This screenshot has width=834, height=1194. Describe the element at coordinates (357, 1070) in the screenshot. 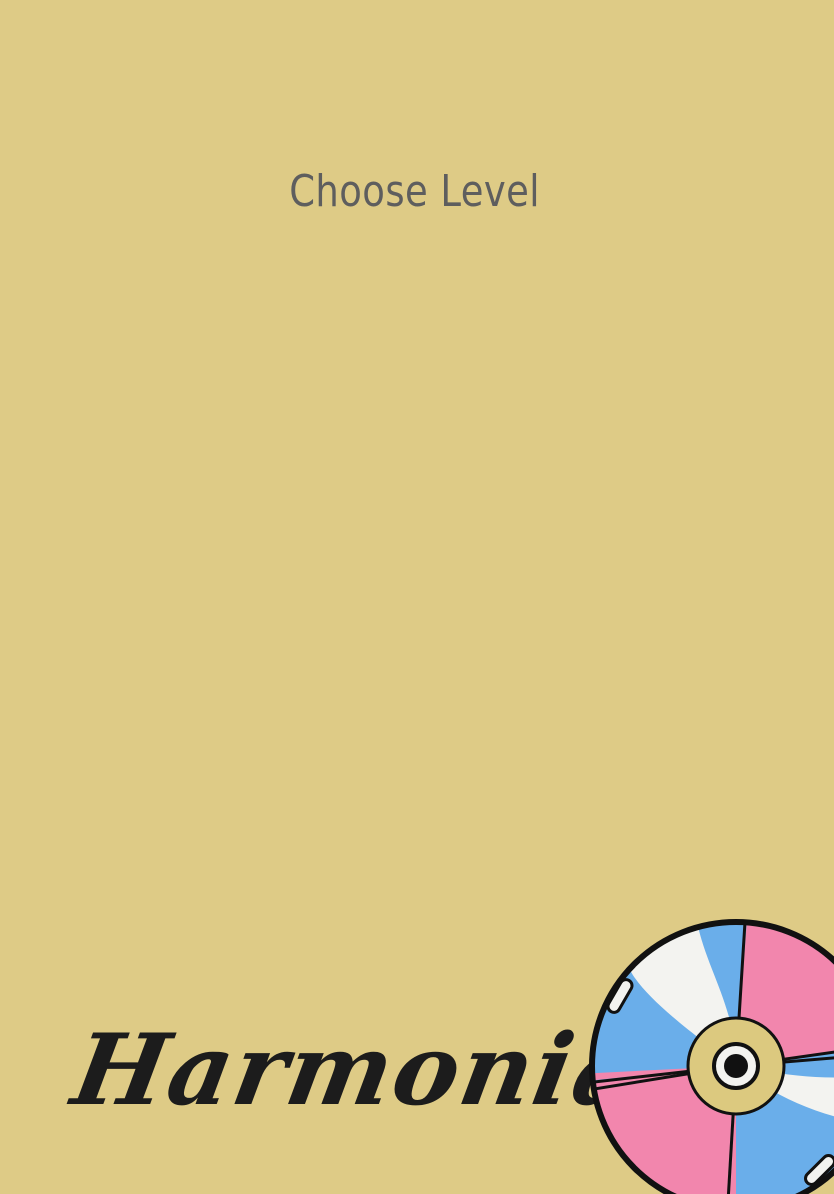

I see `app-wordmark: Harmonia` at that location.